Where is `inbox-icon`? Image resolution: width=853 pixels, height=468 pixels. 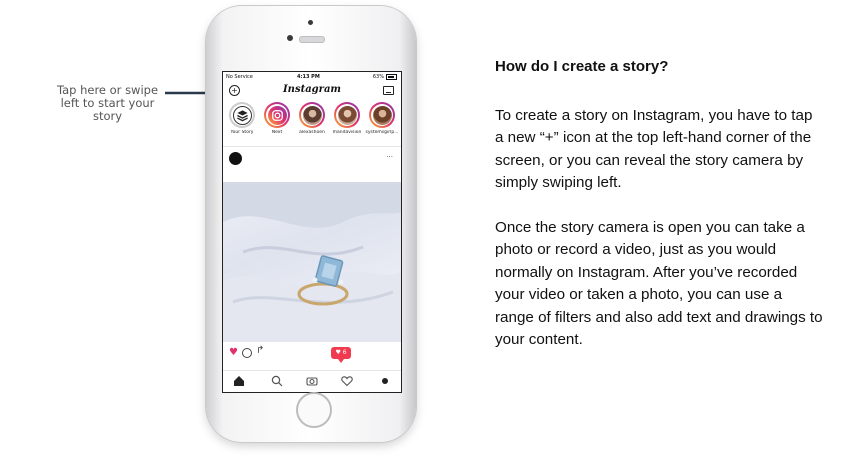
inbox-icon is located at coordinates (388, 90).